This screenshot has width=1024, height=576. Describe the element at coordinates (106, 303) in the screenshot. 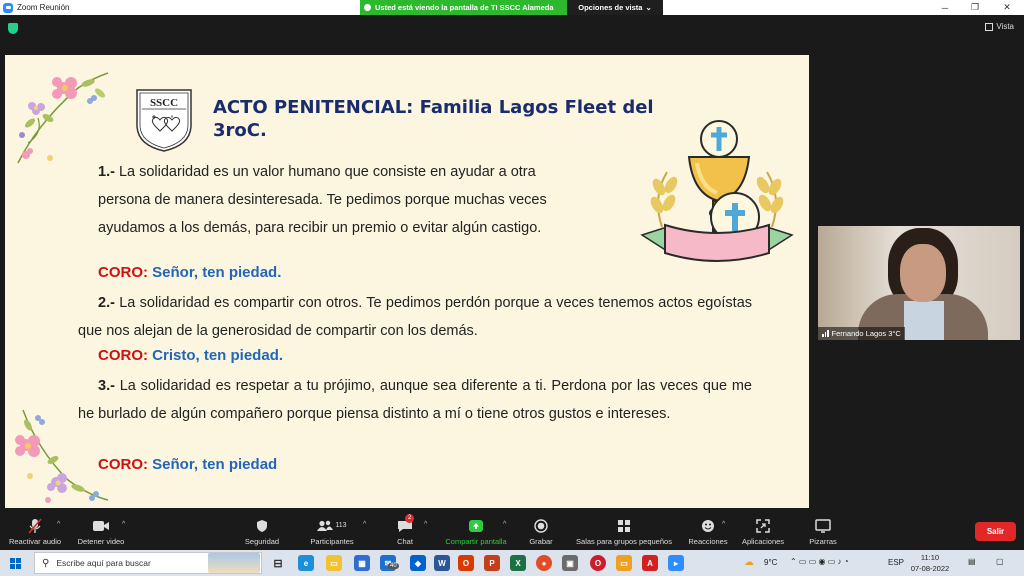

I see `paragraph-2-number: 2.-` at that location.